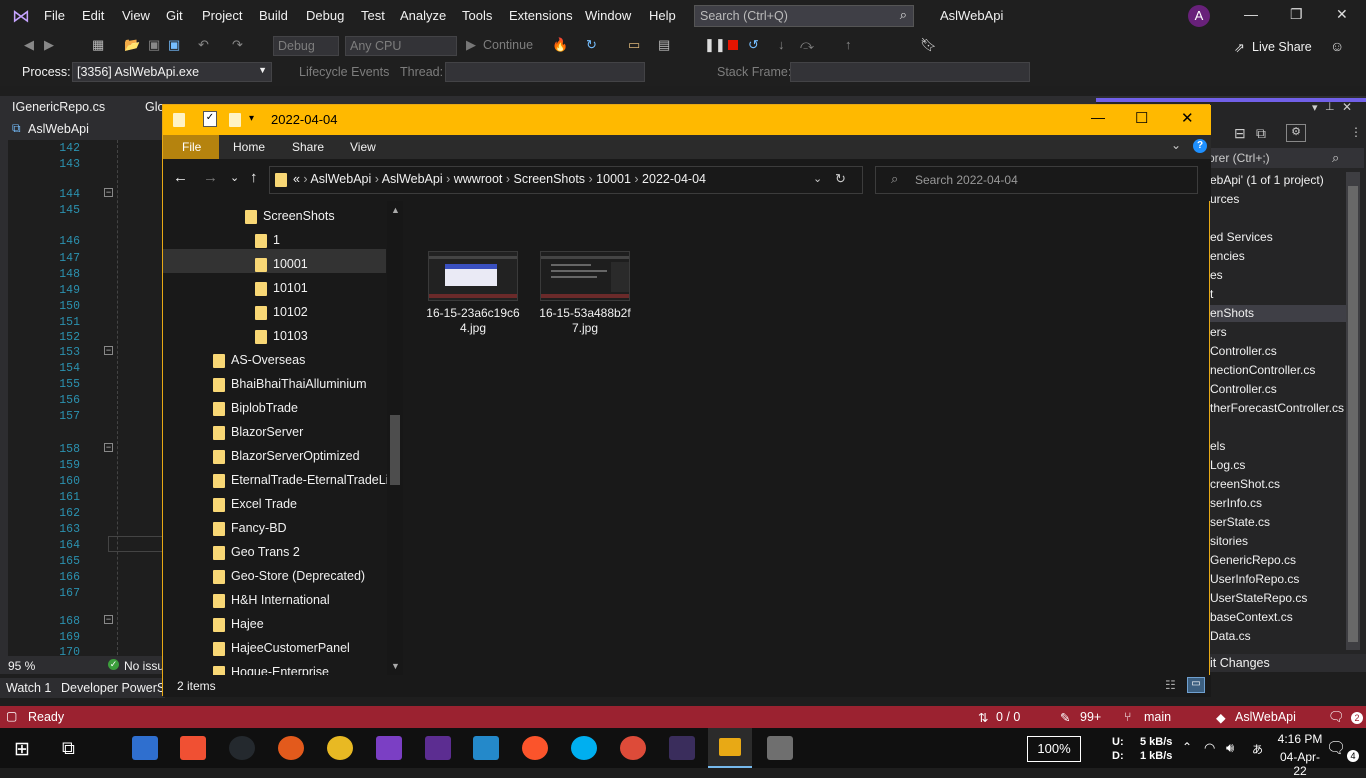 The image size is (1366, 778). I want to click on nav-item: Geo-Store (Deprecated), so click(298, 576).